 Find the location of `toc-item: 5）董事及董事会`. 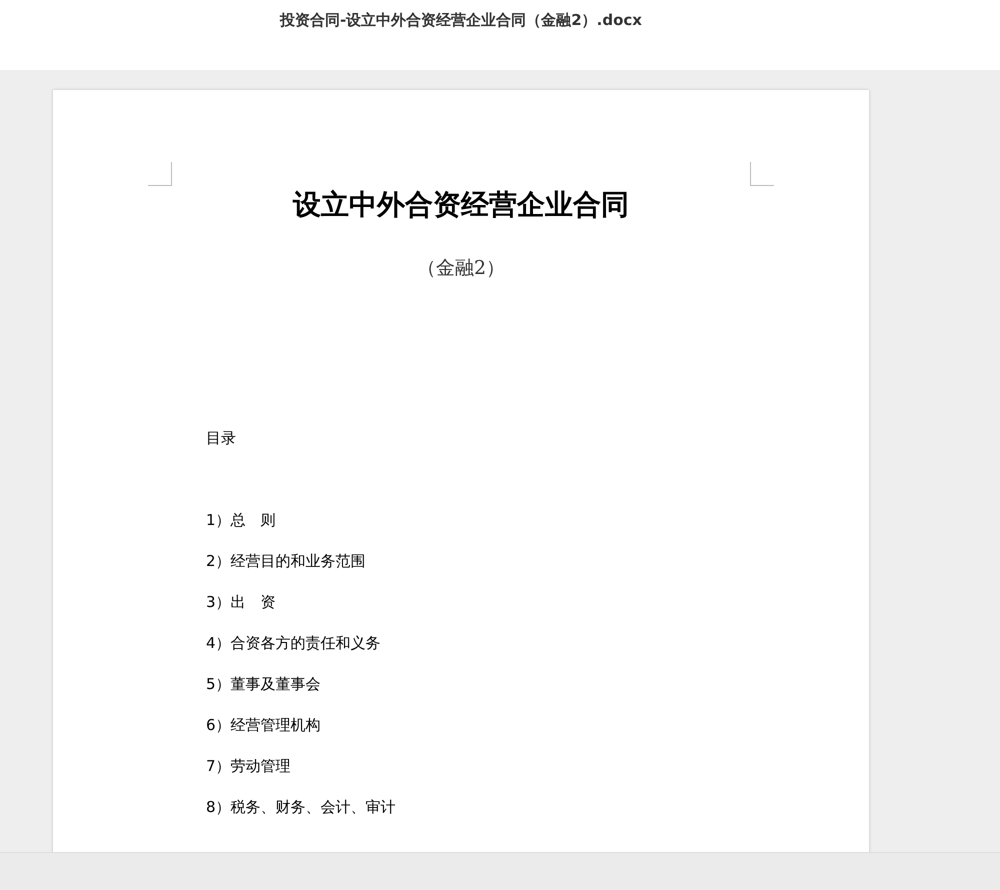

toc-item: 5）董事及董事会 is located at coordinates (264, 684).